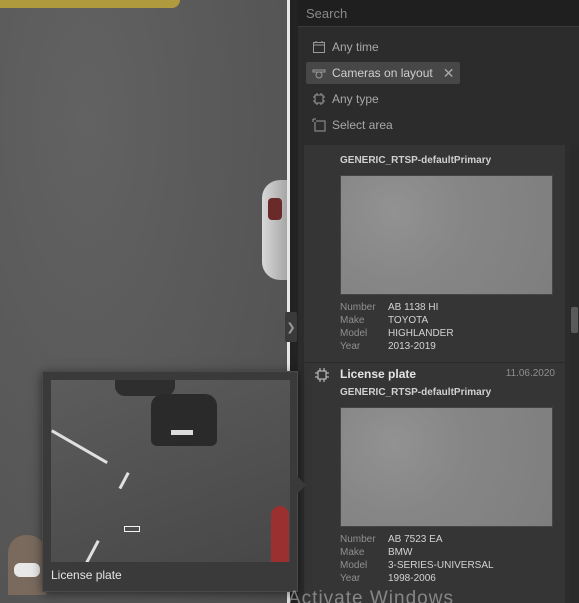 The height and width of the screenshot is (603, 579). Describe the element at coordinates (413, 307) in the screenshot. I see `meta-value: AB 1138 HI` at that location.